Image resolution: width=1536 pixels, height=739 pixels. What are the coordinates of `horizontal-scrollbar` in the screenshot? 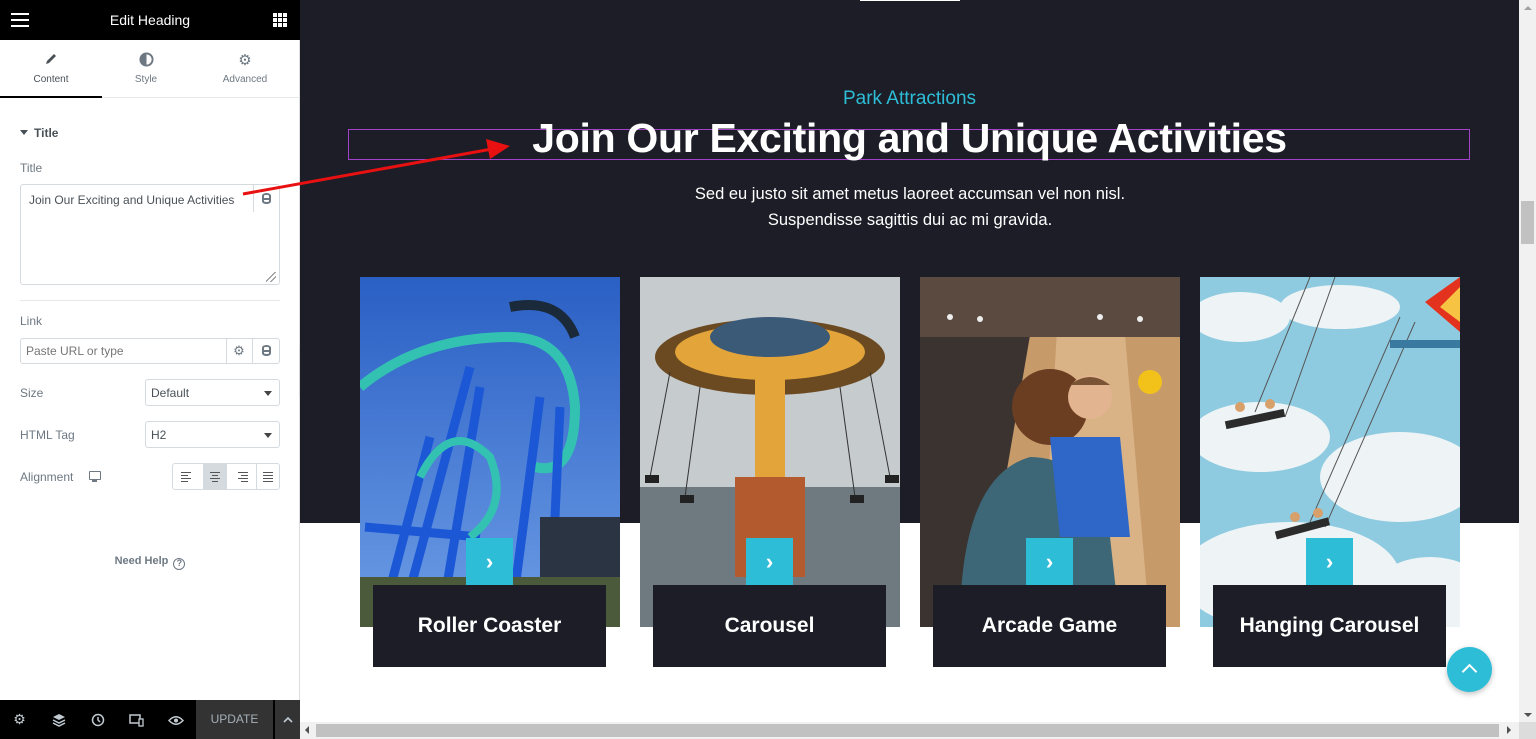 It's located at (909, 730).